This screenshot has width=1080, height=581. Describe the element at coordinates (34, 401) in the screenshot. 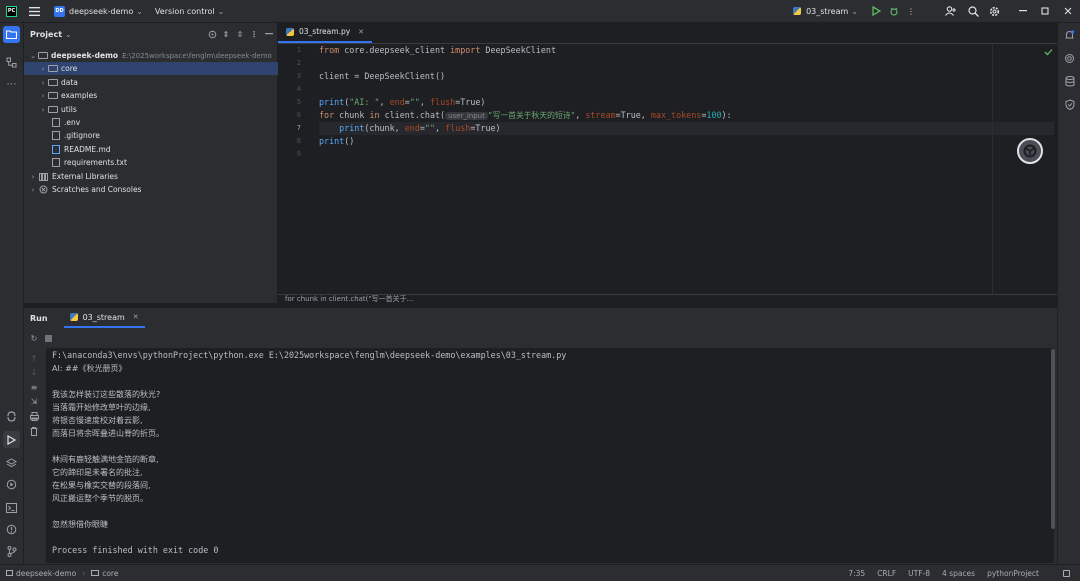

I see `scroll-to-end-icon: ⇲` at that location.